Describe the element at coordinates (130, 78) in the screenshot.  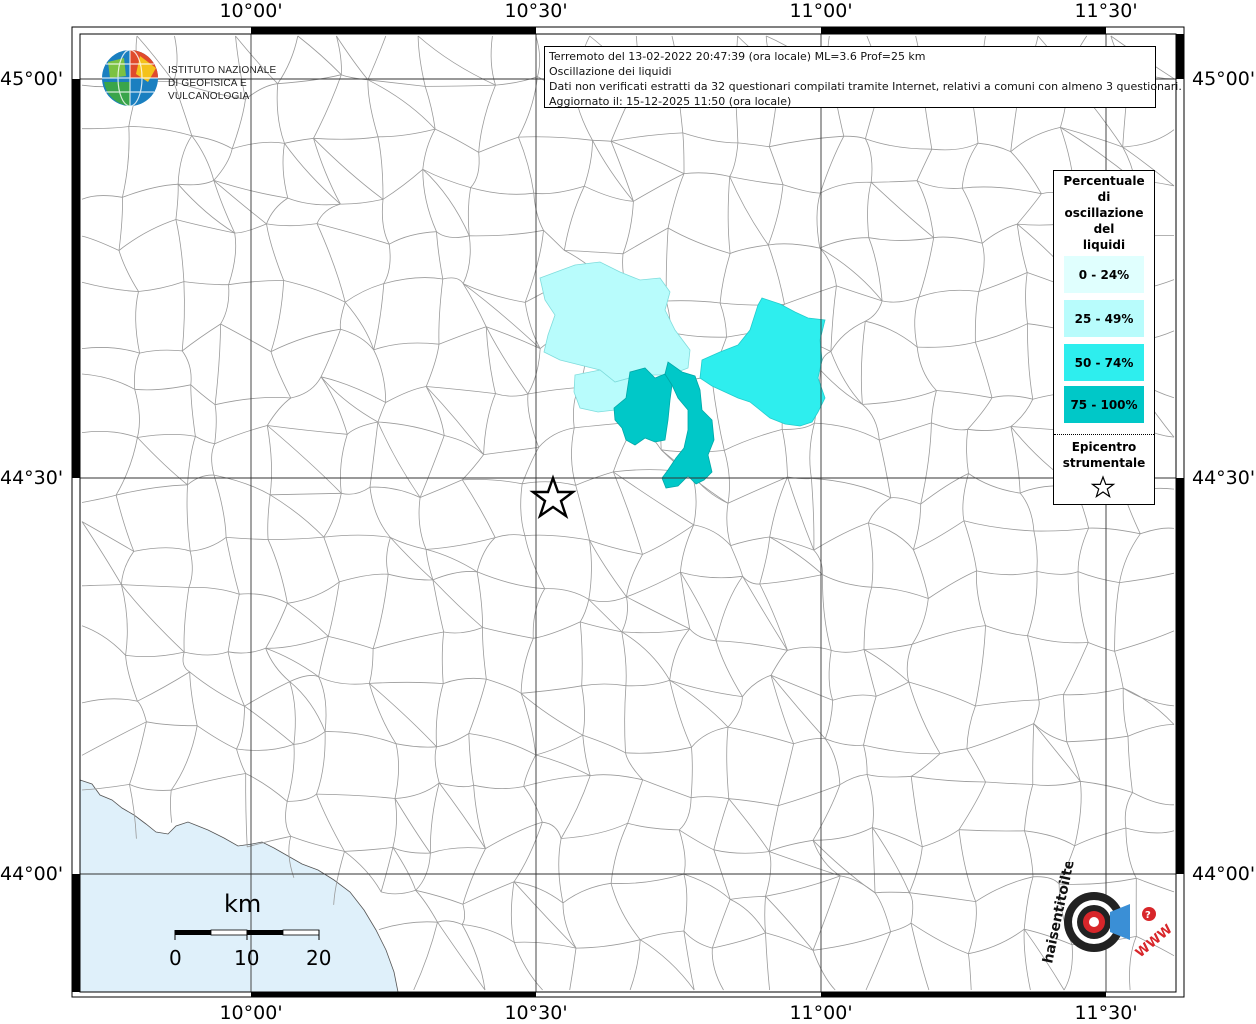
I see `globe-icon` at that location.